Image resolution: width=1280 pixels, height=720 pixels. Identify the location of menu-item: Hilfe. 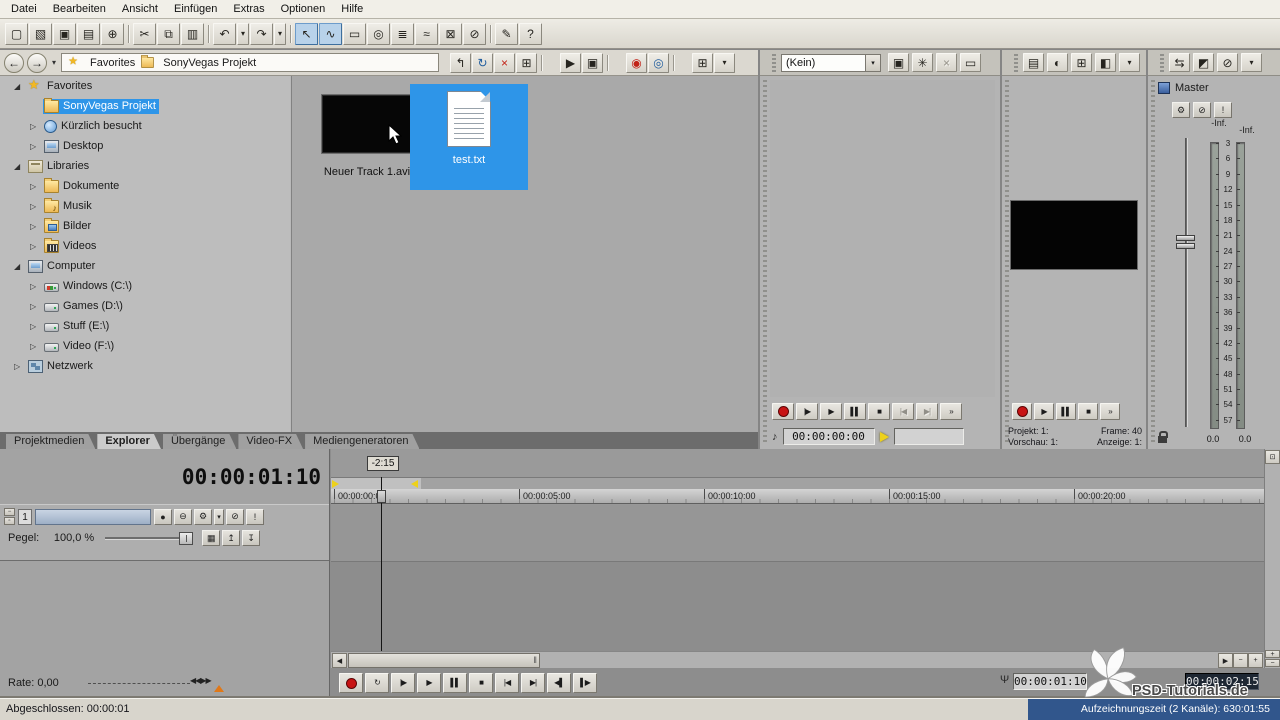
(352, 9).